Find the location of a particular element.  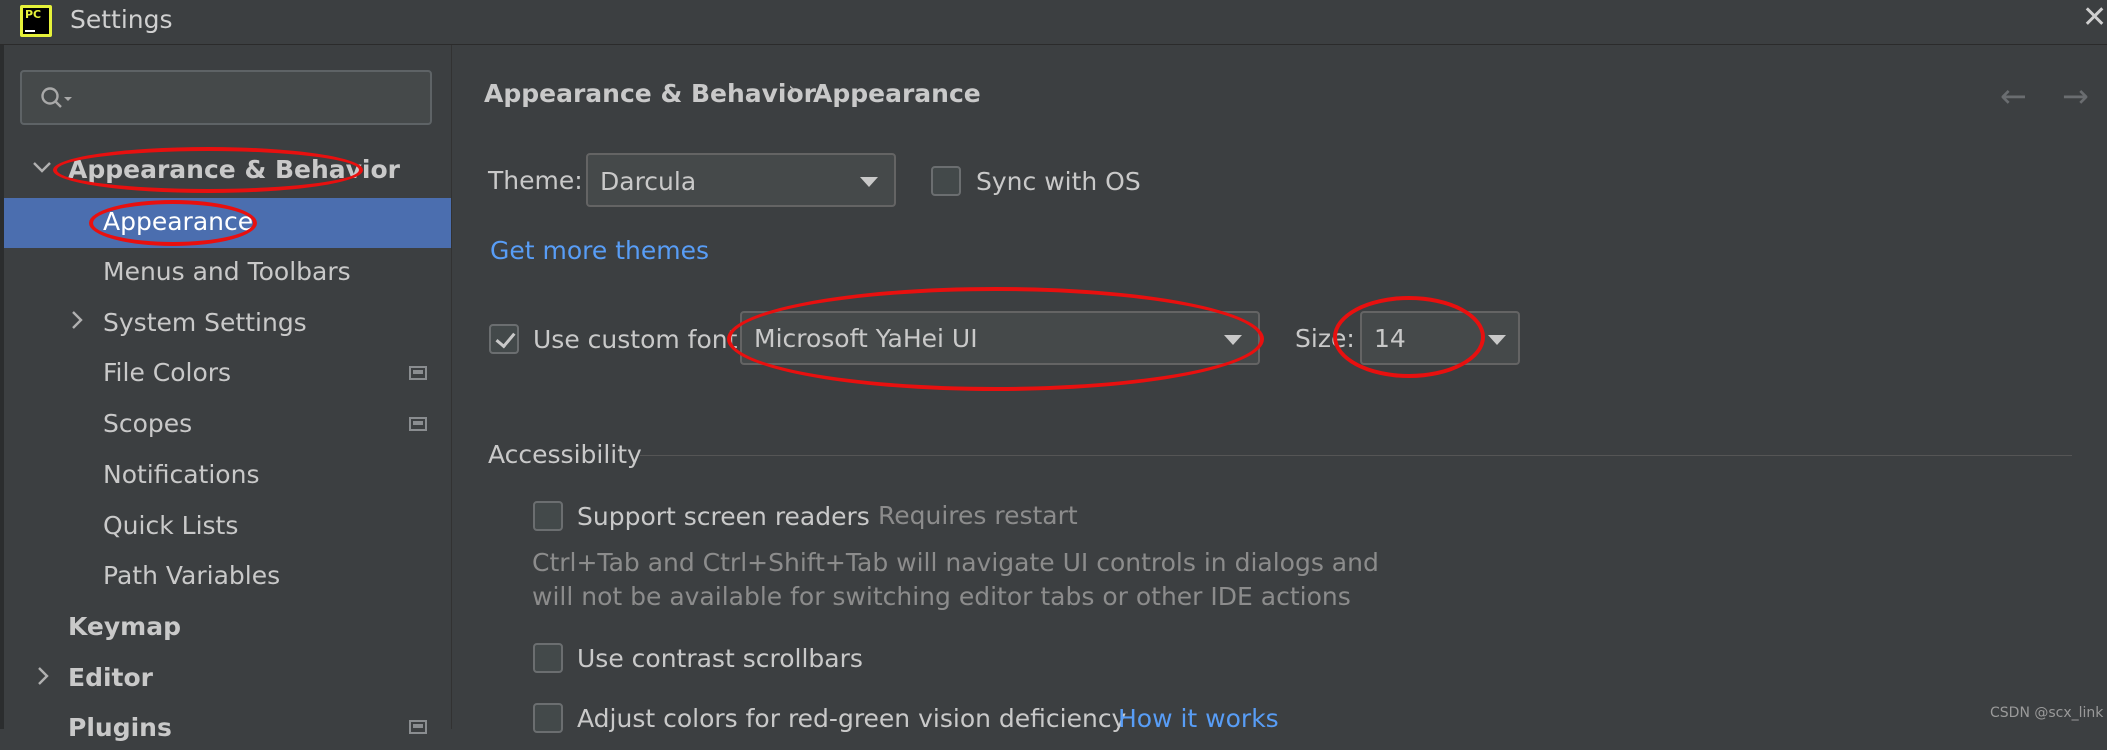

theme-label: Theme: is located at coordinates (535, 180).